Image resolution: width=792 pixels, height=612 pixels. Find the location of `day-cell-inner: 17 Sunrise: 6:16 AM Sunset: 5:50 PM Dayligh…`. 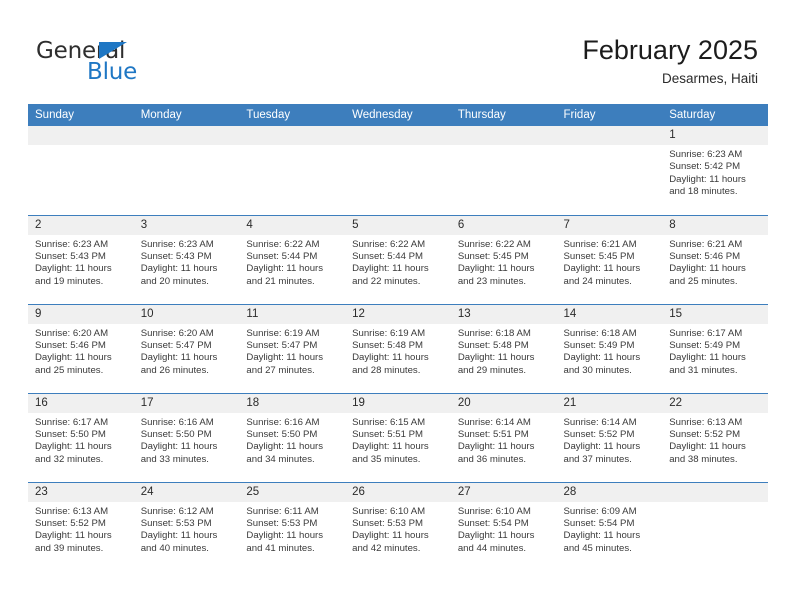

day-cell-inner: 17 Sunrise: 6:16 AM Sunset: 5:50 PM Dayligh… is located at coordinates (186, 437).